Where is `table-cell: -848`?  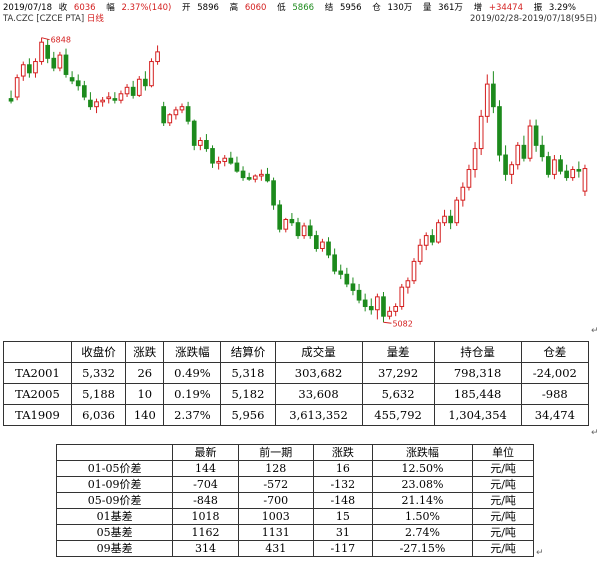
table-cell: -848 is located at coordinates (205, 500).